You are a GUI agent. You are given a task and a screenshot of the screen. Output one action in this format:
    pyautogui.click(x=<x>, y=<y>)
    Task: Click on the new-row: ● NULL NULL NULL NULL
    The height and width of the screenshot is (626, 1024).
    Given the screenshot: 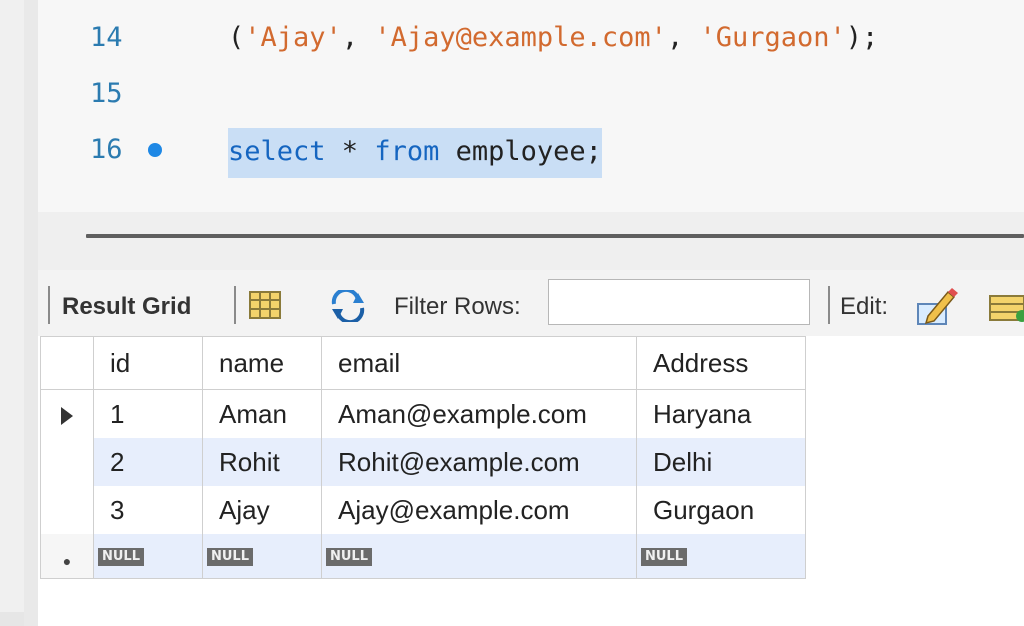 What is the action you would take?
    pyautogui.click(x=423, y=556)
    